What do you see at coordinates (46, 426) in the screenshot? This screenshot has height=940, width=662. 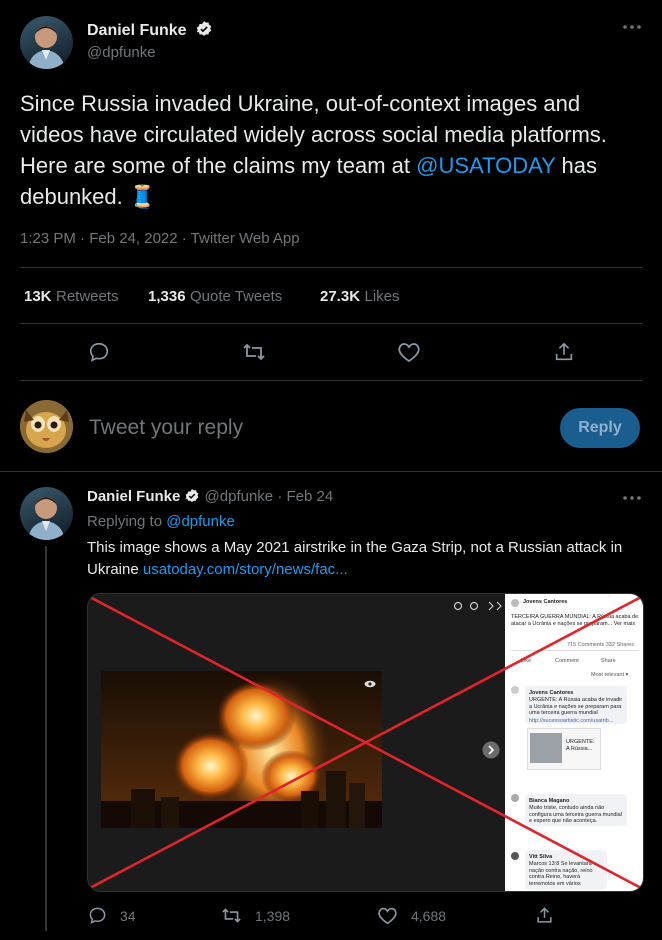 I see `user-avatar` at bounding box center [46, 426].